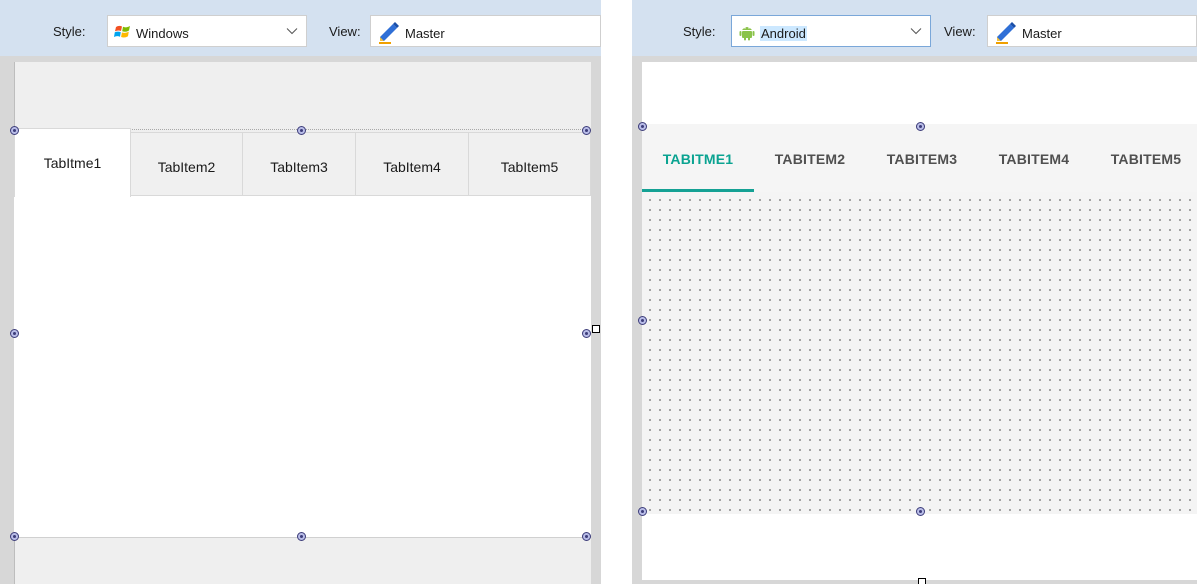 The height and width of the screenshot is (584, 1197). I want to click on designer-toolbar: Style: Windows View: Master, so click(300, 28).